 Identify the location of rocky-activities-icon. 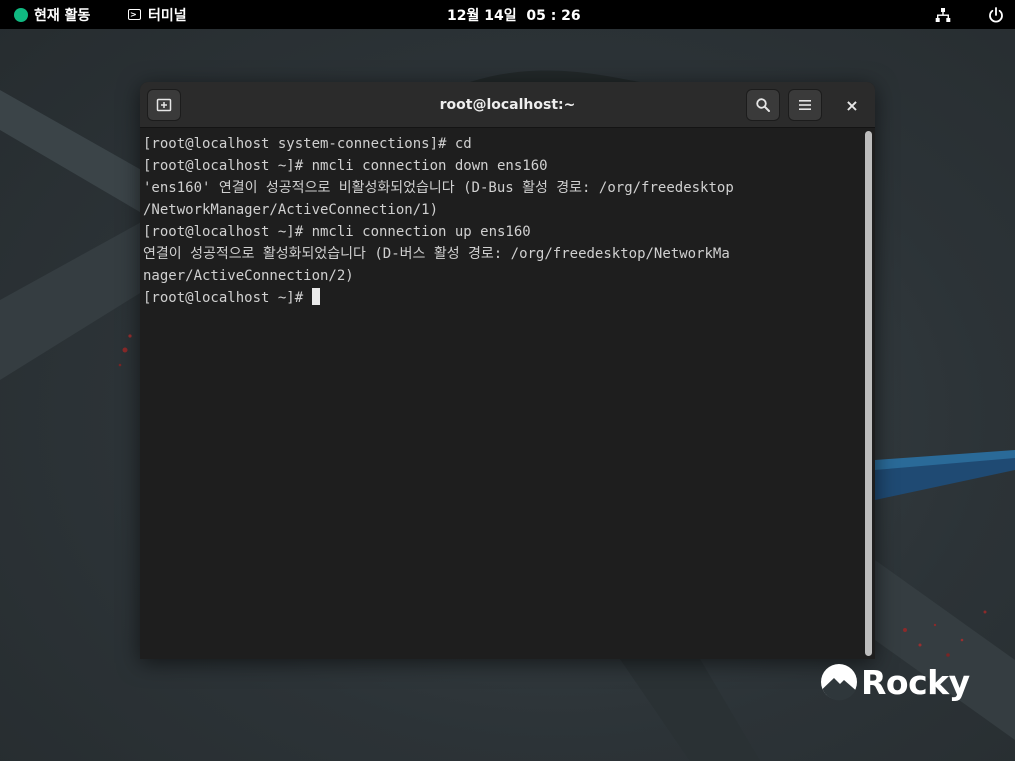
(21, 14).